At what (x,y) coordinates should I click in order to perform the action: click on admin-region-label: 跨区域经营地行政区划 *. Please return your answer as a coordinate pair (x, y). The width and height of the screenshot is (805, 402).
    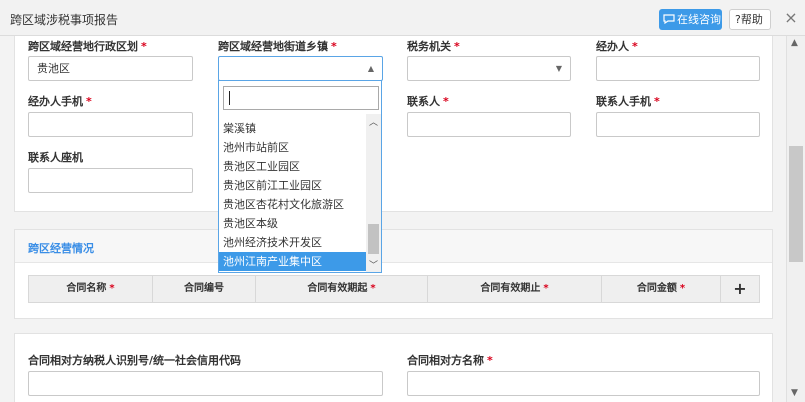
    Looking at the image, I should click on (87, 46).